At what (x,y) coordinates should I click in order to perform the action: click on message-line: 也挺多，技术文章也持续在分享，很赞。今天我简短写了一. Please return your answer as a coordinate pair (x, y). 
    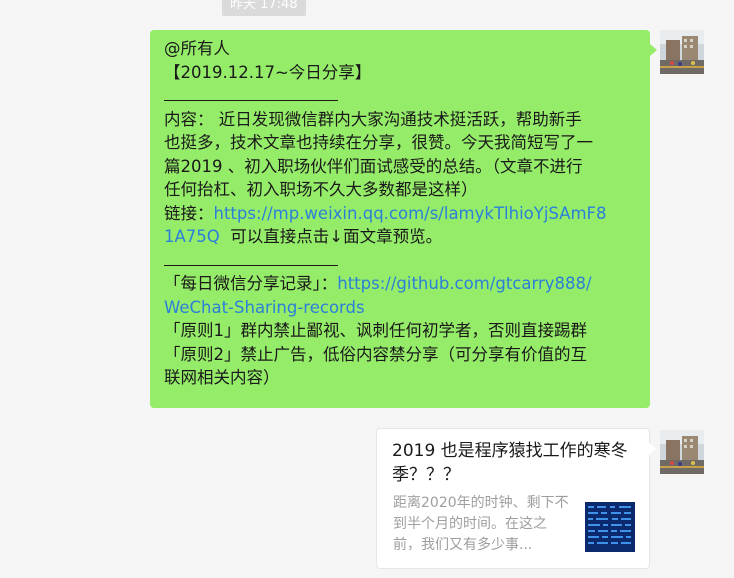
    Looking at the image, I should click on (378, 142).